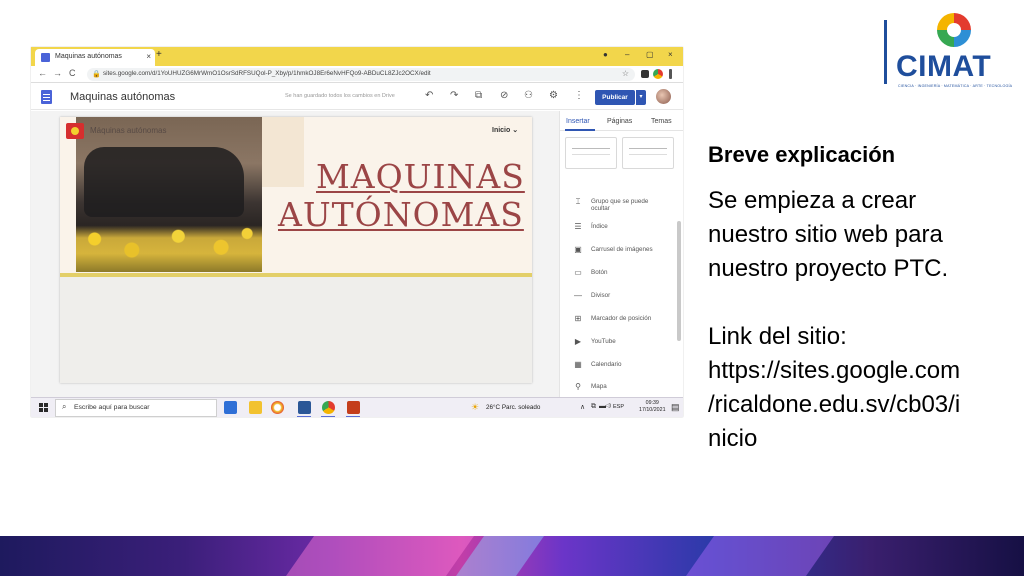 Image resolution: width=1024 pixels, height=576 pixels. I want to click on panel-scrollbar, so click(679, 281).